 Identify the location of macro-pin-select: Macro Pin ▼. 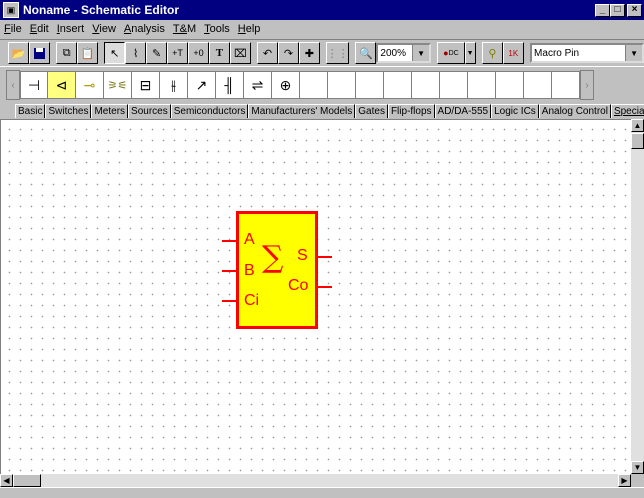
(587, 53).